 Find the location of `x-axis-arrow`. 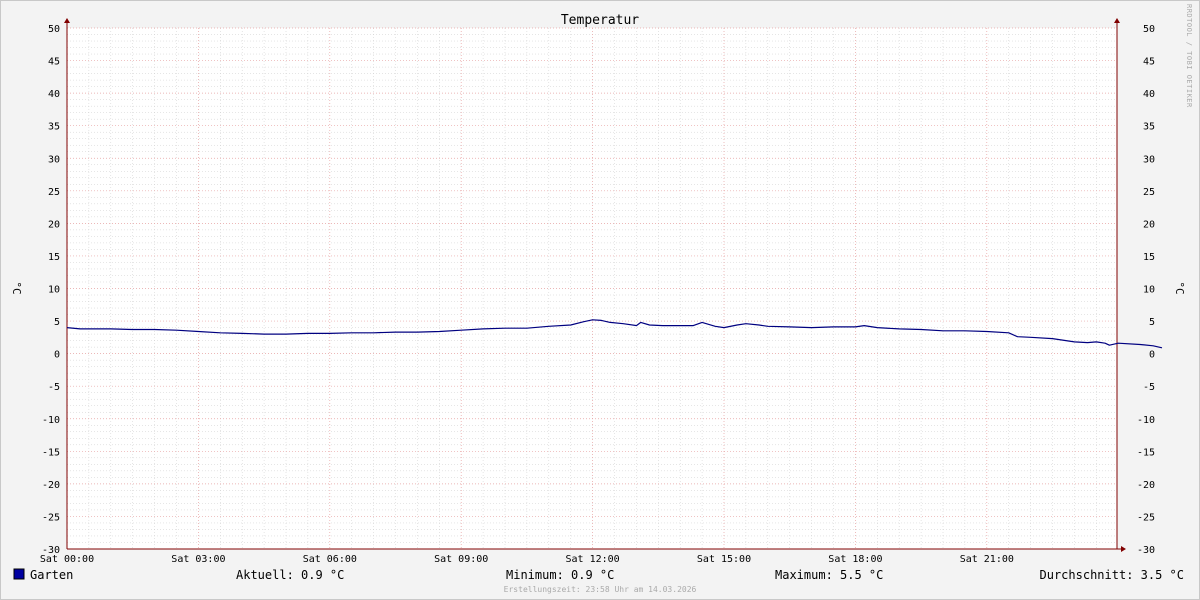

x-axis-arrow is located at coordinates (1123, 549).